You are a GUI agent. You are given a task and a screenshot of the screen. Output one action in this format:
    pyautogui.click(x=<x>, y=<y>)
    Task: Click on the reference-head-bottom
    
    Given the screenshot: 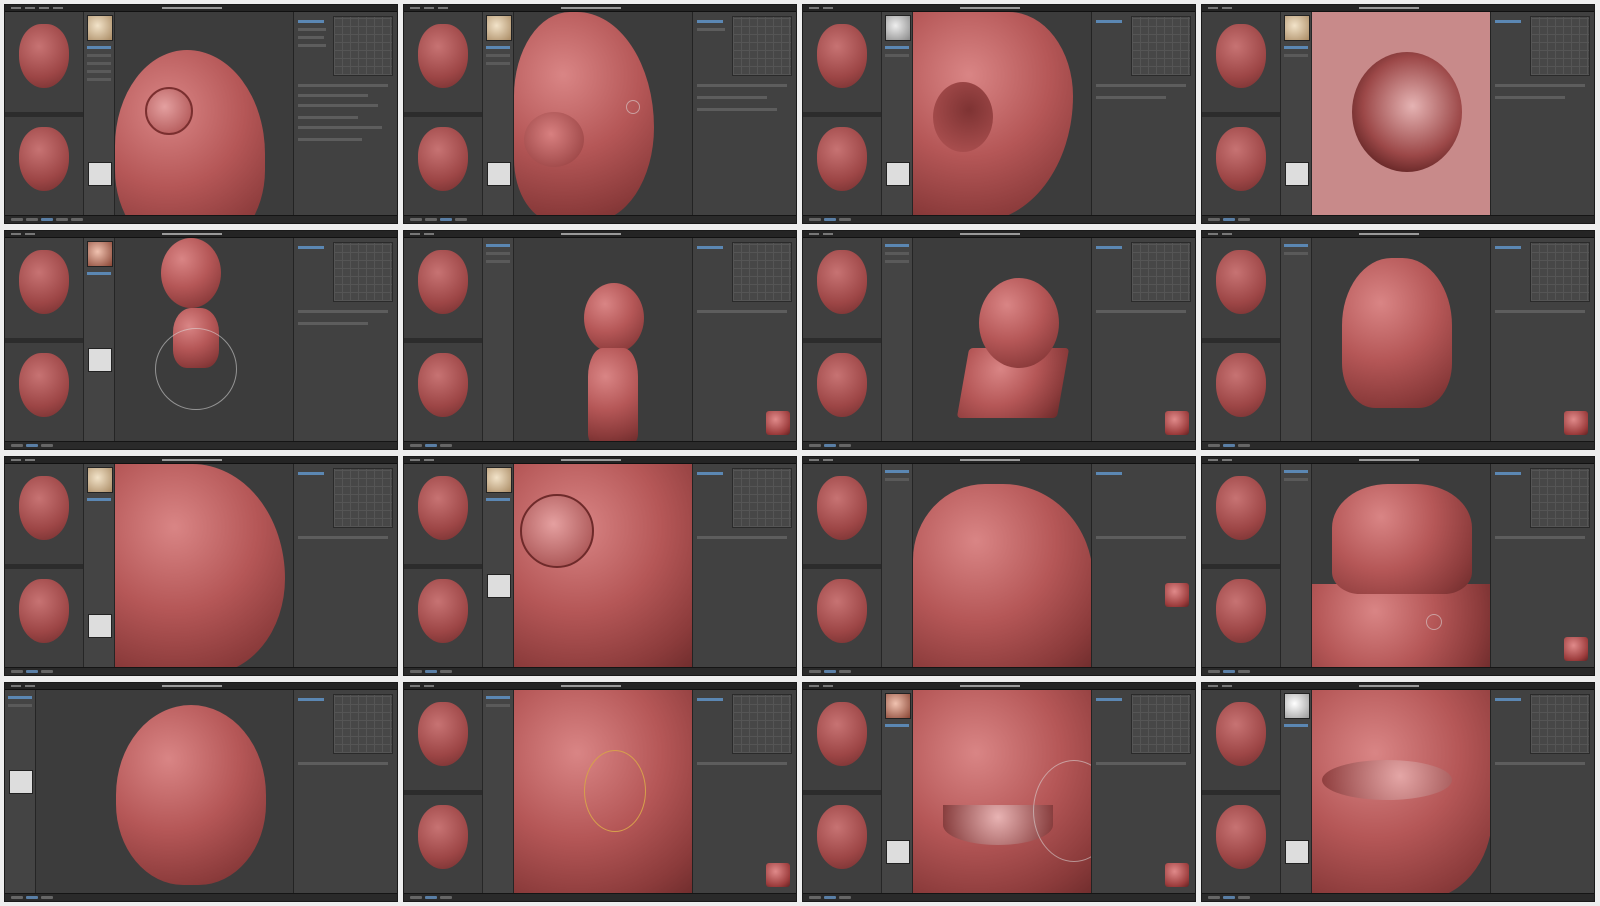 What is the action you would take?
    pyautogui.click(x=44, y=159)
    